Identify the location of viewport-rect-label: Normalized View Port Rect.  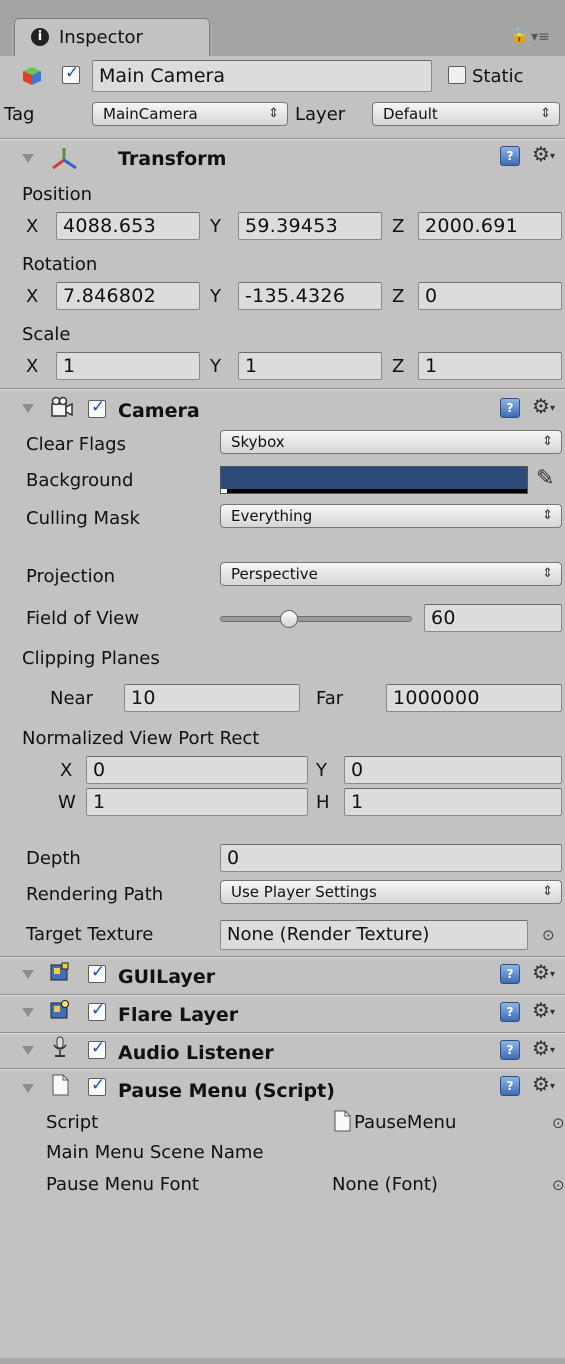
(141, 738).